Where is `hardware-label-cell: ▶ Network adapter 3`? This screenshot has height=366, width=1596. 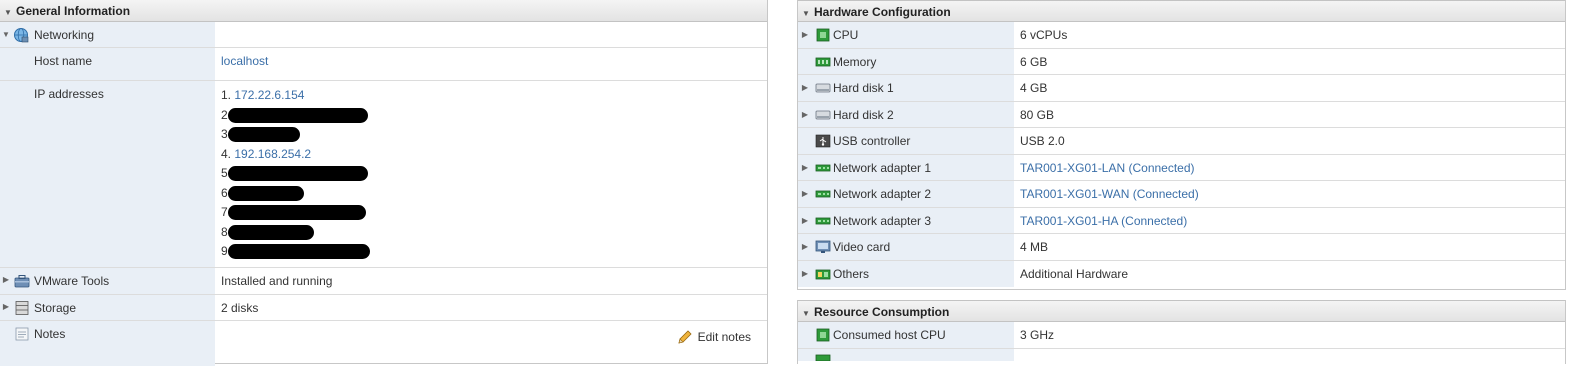
hardware-label-cell: ▶ Network adapter 3 is located at coordinates (906, 220).